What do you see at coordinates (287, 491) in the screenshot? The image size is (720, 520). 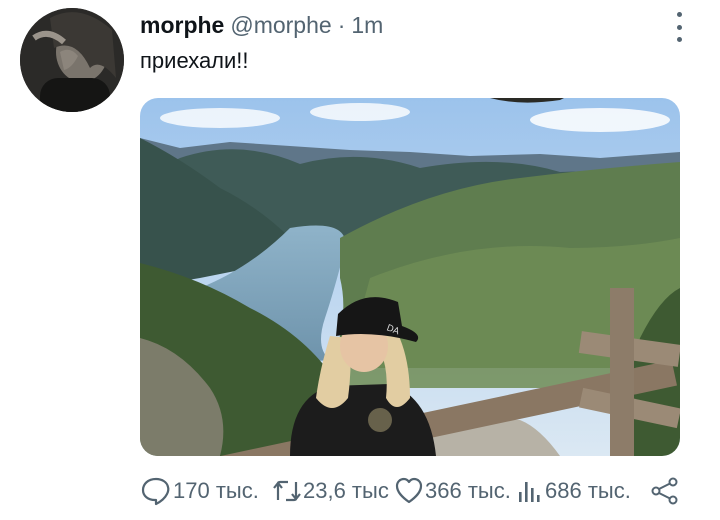 I see `retweet-icon` at bounding box center [287, 491].